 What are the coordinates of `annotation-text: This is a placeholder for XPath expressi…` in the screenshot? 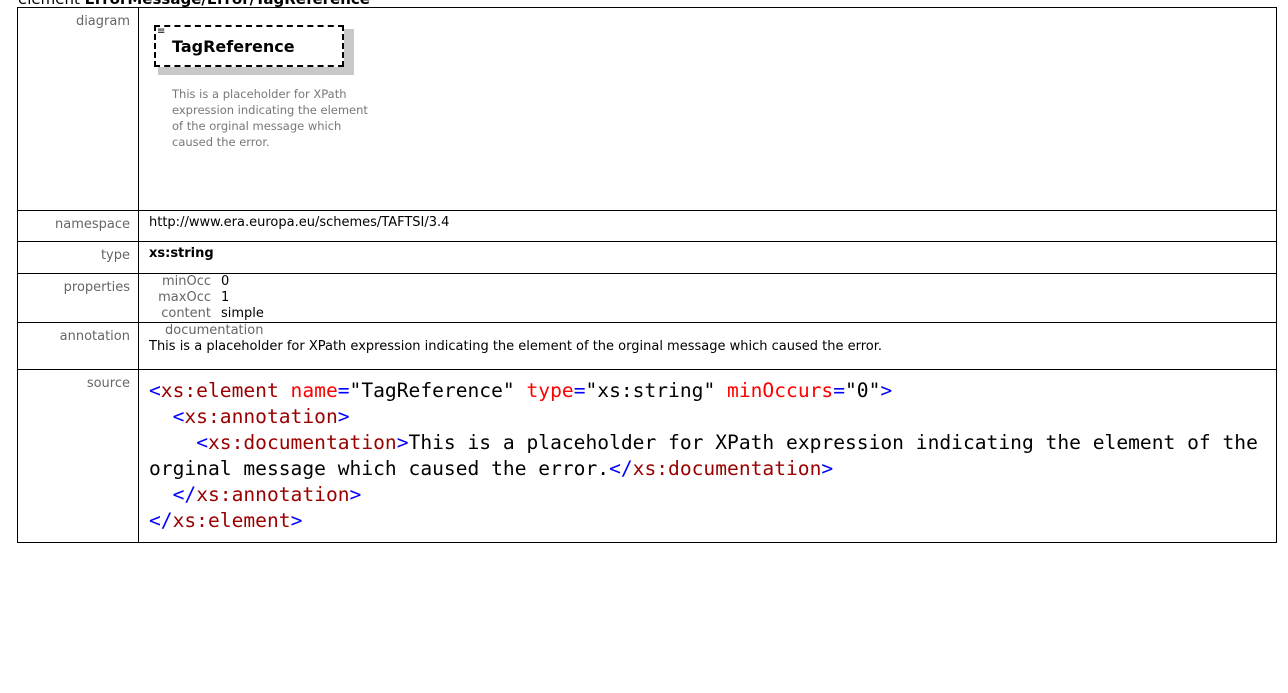 It's located at (516, 346).